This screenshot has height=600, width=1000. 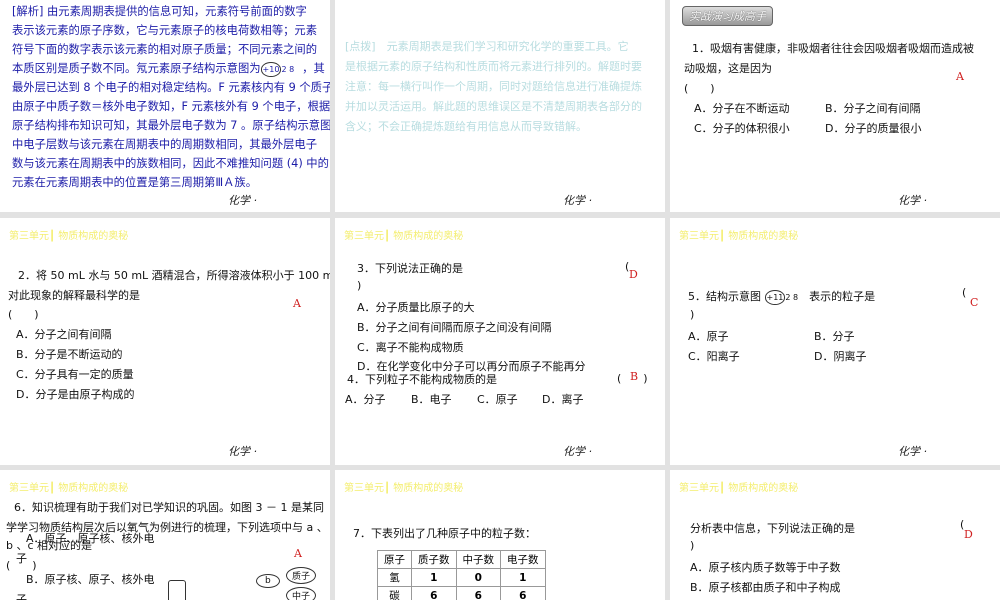 I want to click on answer: C, so click(x=974, y=302).